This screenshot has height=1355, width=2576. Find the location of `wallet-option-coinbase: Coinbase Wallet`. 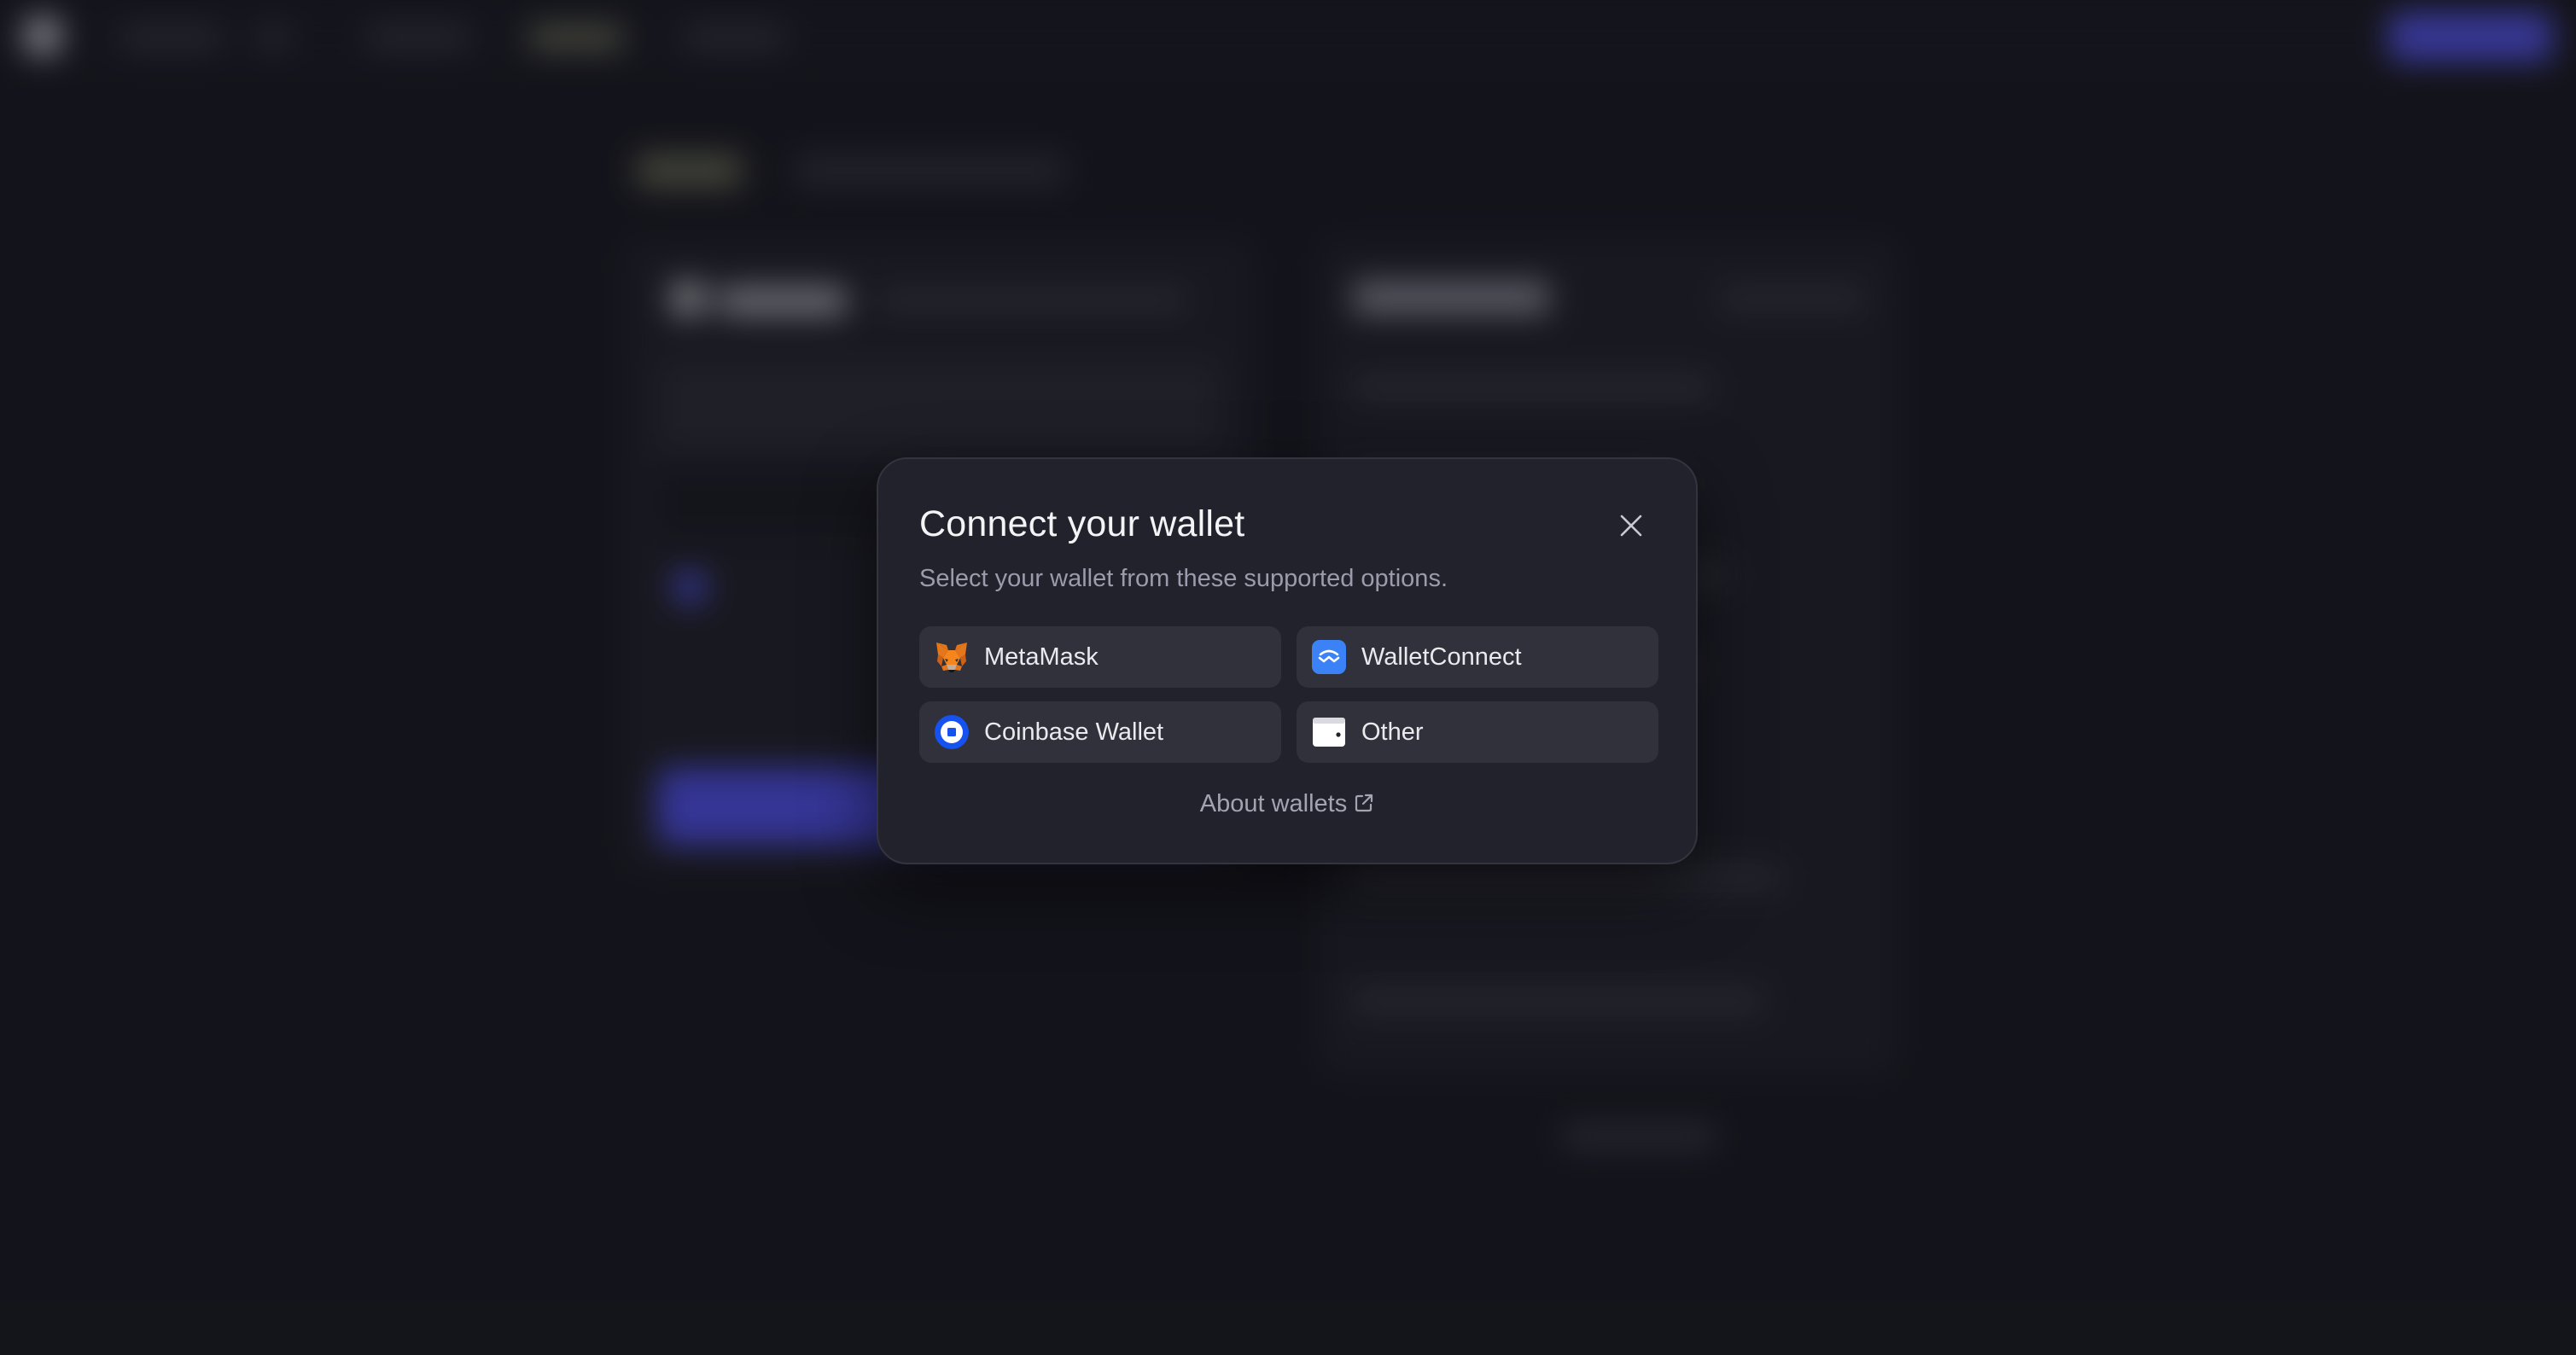

wallet-option-coinbase: Coinbase Wallet is located at coordinates (1100, 732).